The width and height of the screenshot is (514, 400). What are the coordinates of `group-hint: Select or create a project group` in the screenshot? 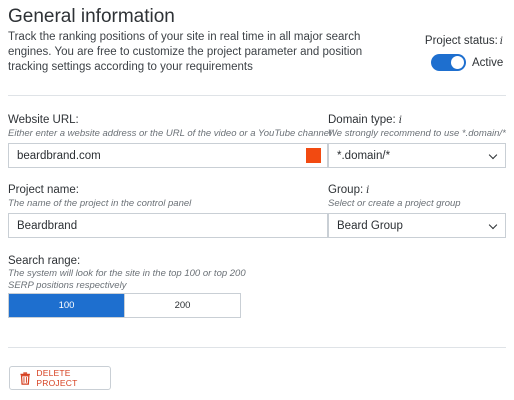 It's located at (394, 203).